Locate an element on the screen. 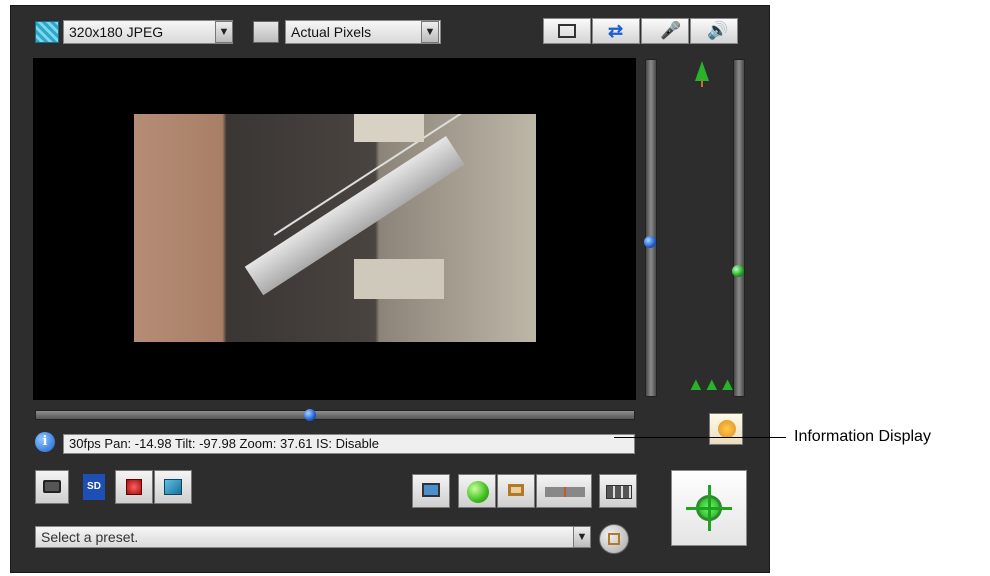 This screenshot has height=576, width=990. snapshot-button is located at coordinates (52, 487).